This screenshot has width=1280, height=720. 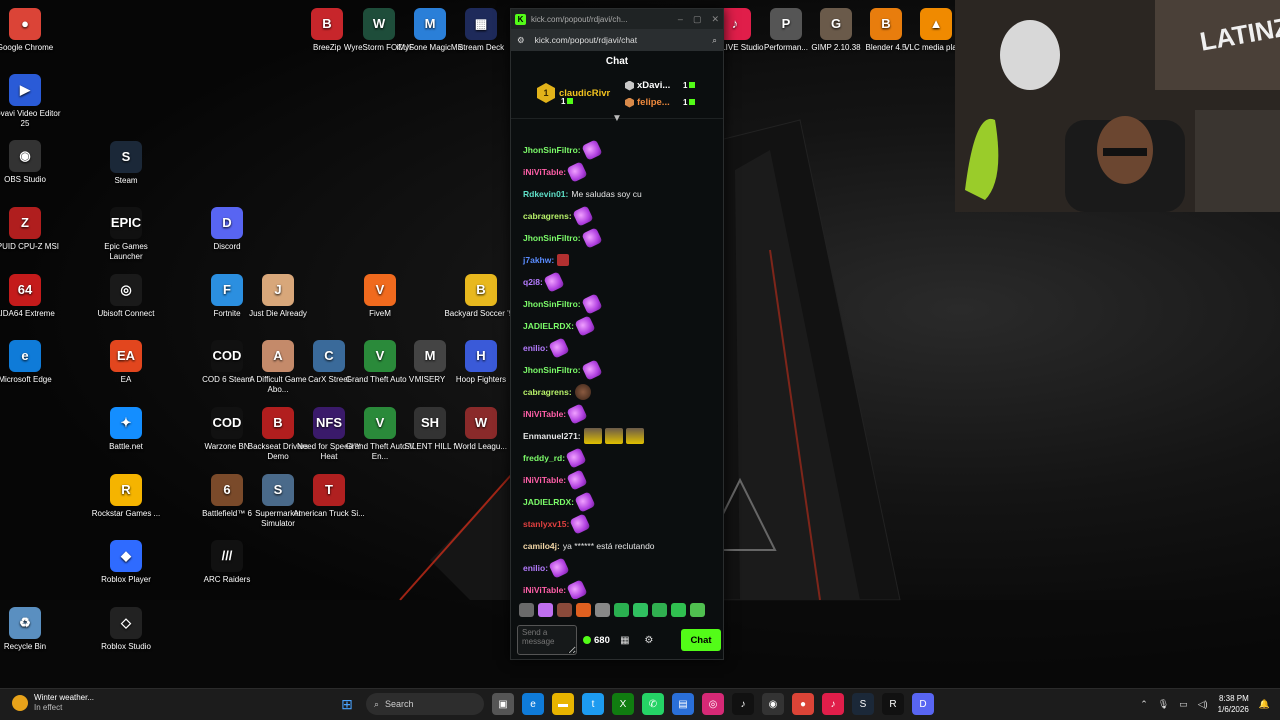 I want to click on store-app-icon: ▤, so click(x=683, y=704).